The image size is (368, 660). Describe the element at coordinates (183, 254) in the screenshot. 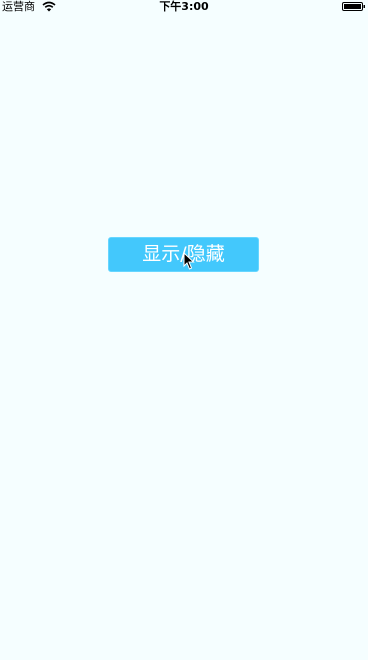

I see `show-hide-button: 显示/隐藏` at that location.